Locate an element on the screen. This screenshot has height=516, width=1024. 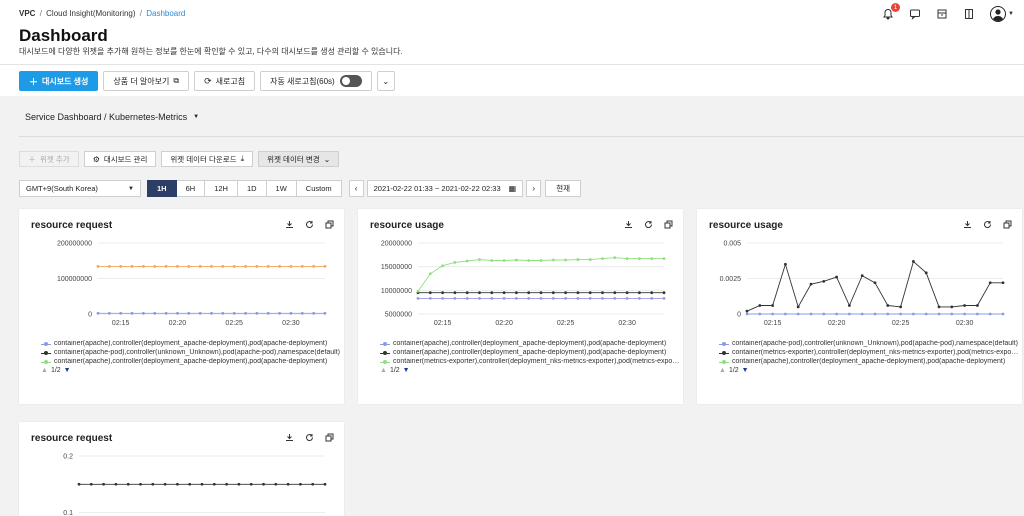
dashboard-selector: Service Dashboard / Kubernetes-Metrics ▼ is located at coordinates (112, 117).